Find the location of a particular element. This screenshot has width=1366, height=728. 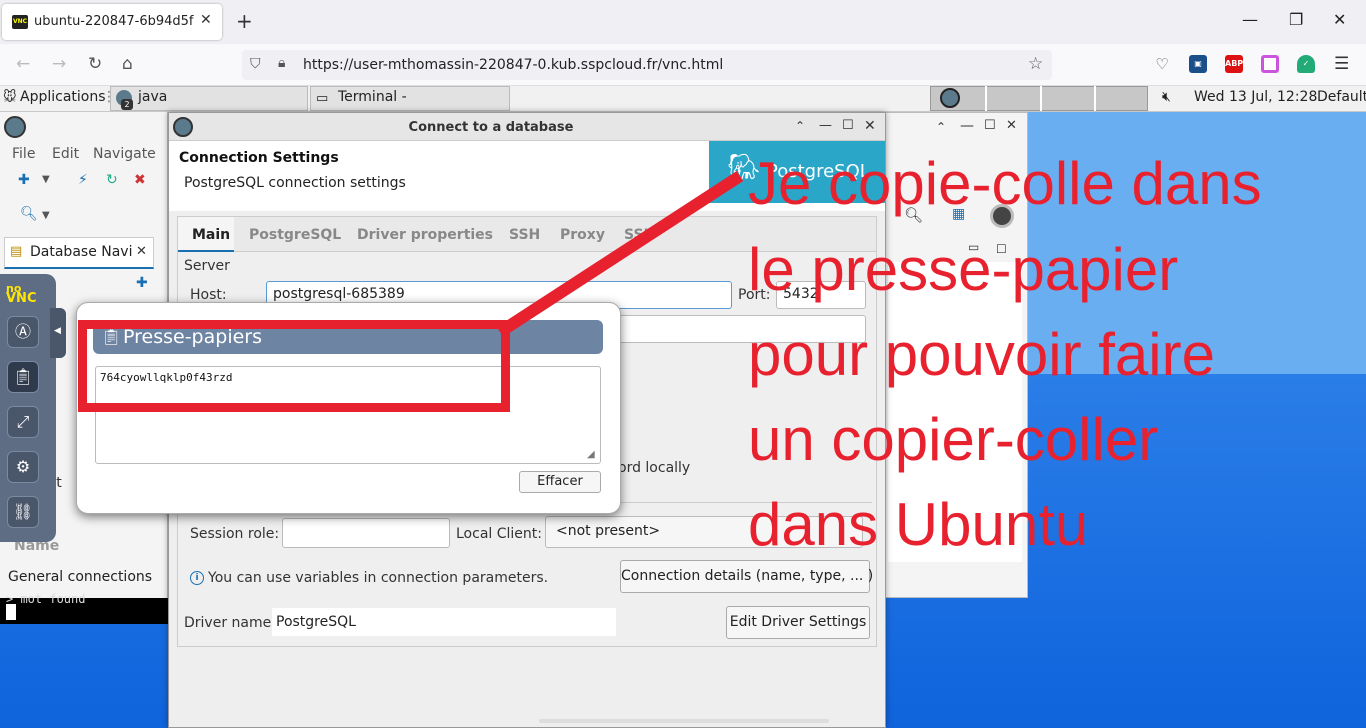

annotation-line-2: le presse-papier is located at coordinates (963, 269).